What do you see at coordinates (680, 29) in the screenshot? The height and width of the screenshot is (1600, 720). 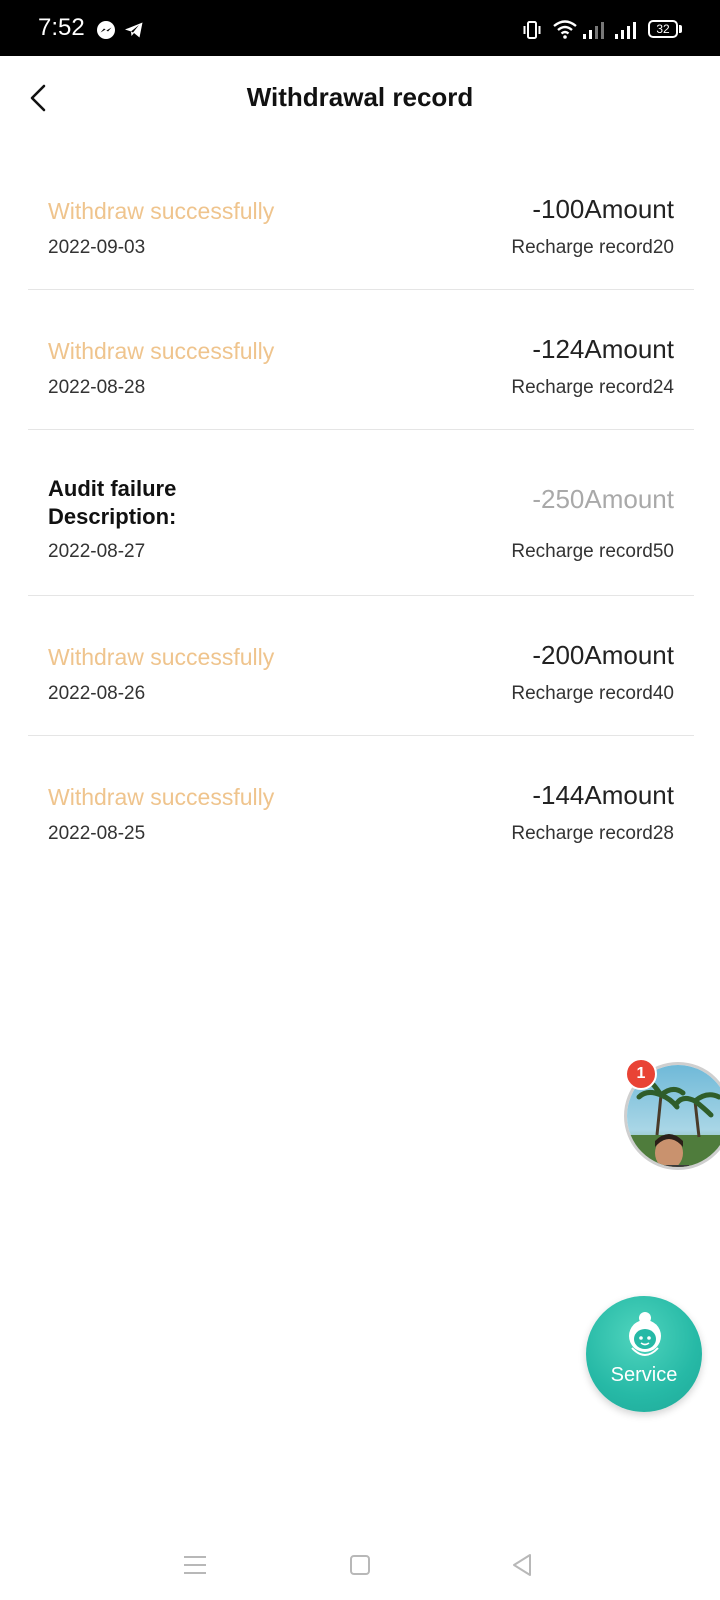 I see `battery-tip` at bounding box center [680, 29].